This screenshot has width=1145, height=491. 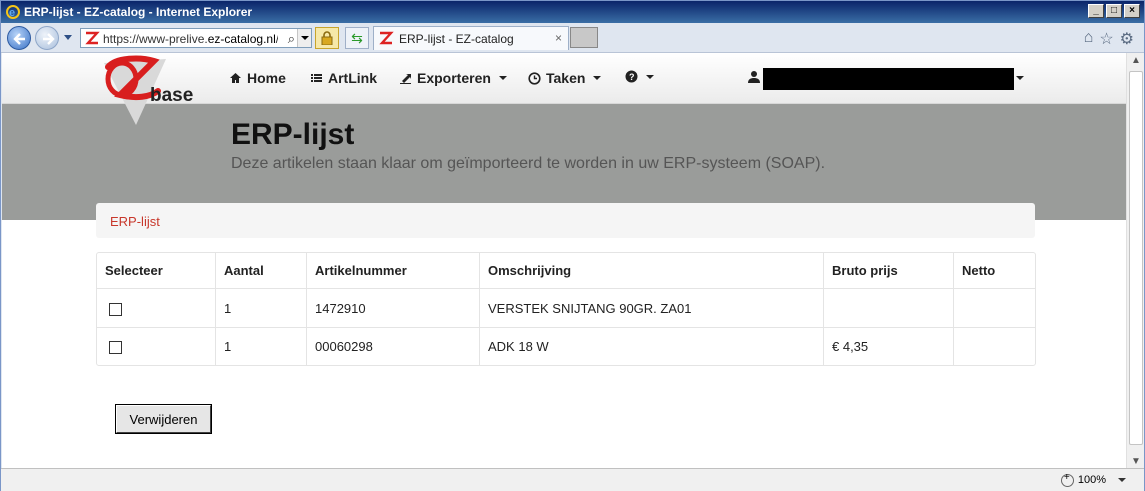 I want to click on nav-help: ?, so click(x=639, y=76).